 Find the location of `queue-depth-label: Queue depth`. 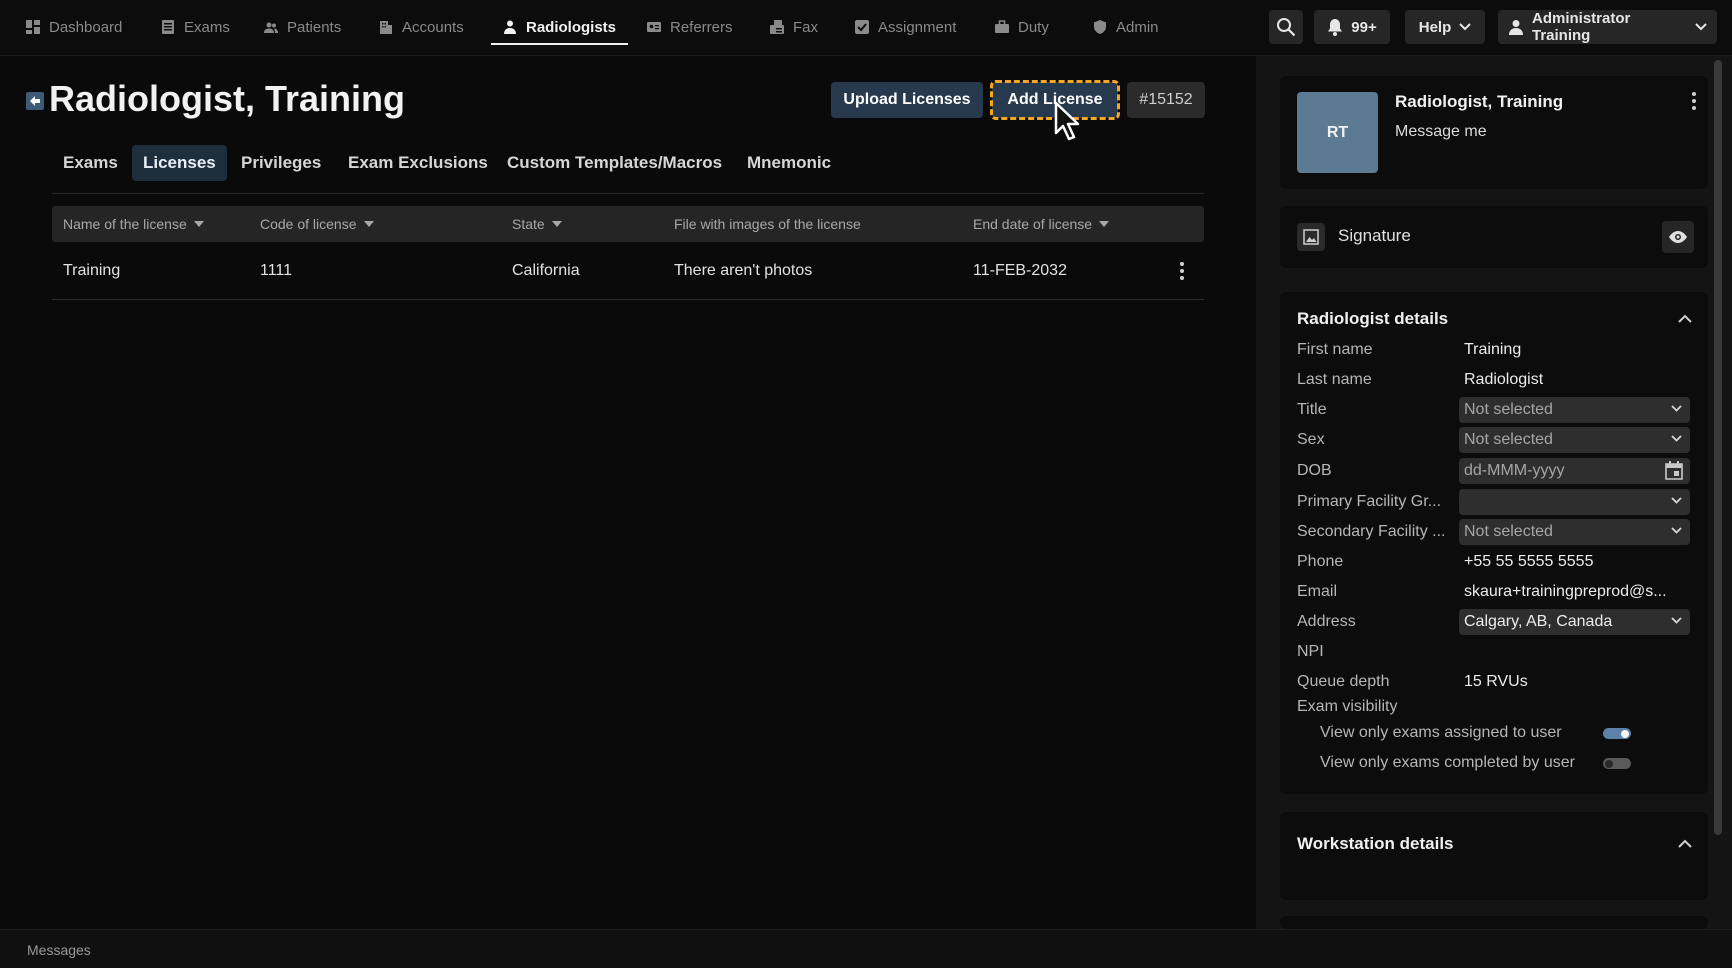

queue-depth-label: Queue depth is located at coordinates (1343, 681).